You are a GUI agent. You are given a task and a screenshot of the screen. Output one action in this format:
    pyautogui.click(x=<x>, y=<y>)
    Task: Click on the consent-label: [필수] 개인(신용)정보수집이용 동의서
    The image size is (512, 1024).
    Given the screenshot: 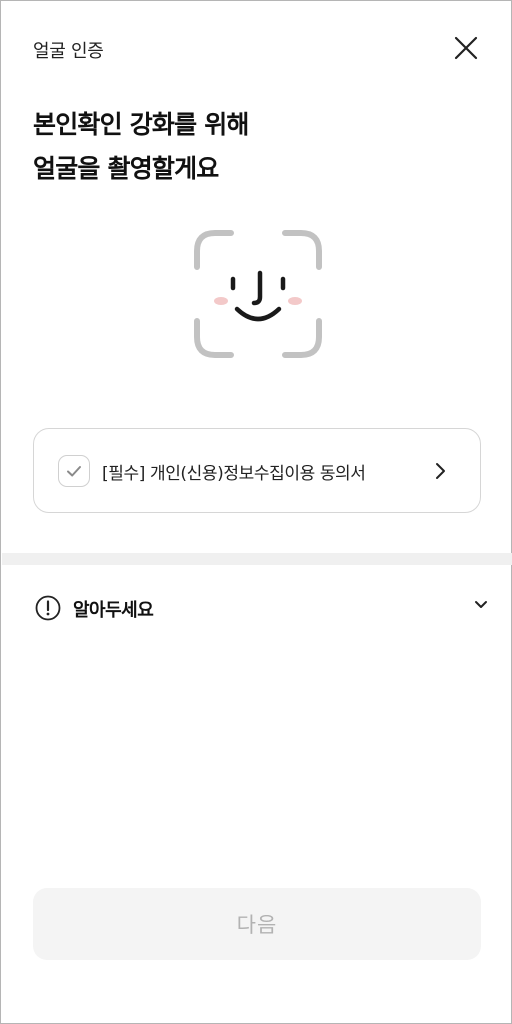 What is the action you would take?
    pyautogui.click(x=234, y=474)
    